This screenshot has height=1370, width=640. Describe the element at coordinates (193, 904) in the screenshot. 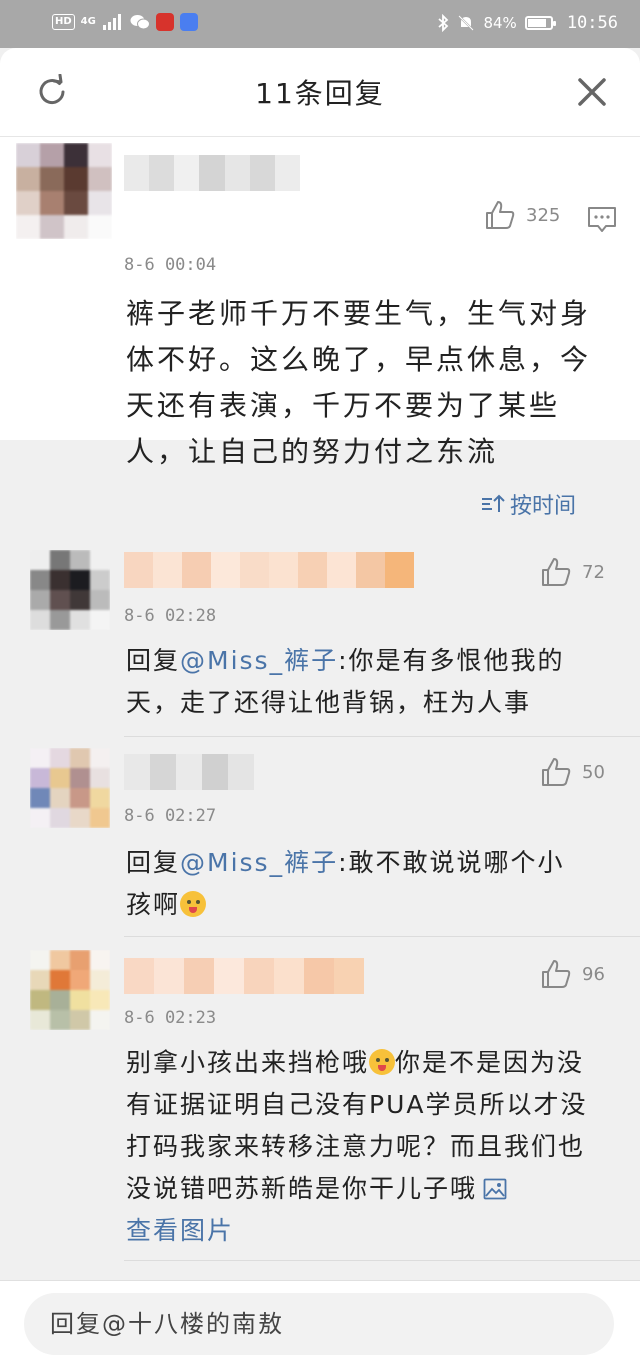

I see `drool-emoji-icon` at that location.